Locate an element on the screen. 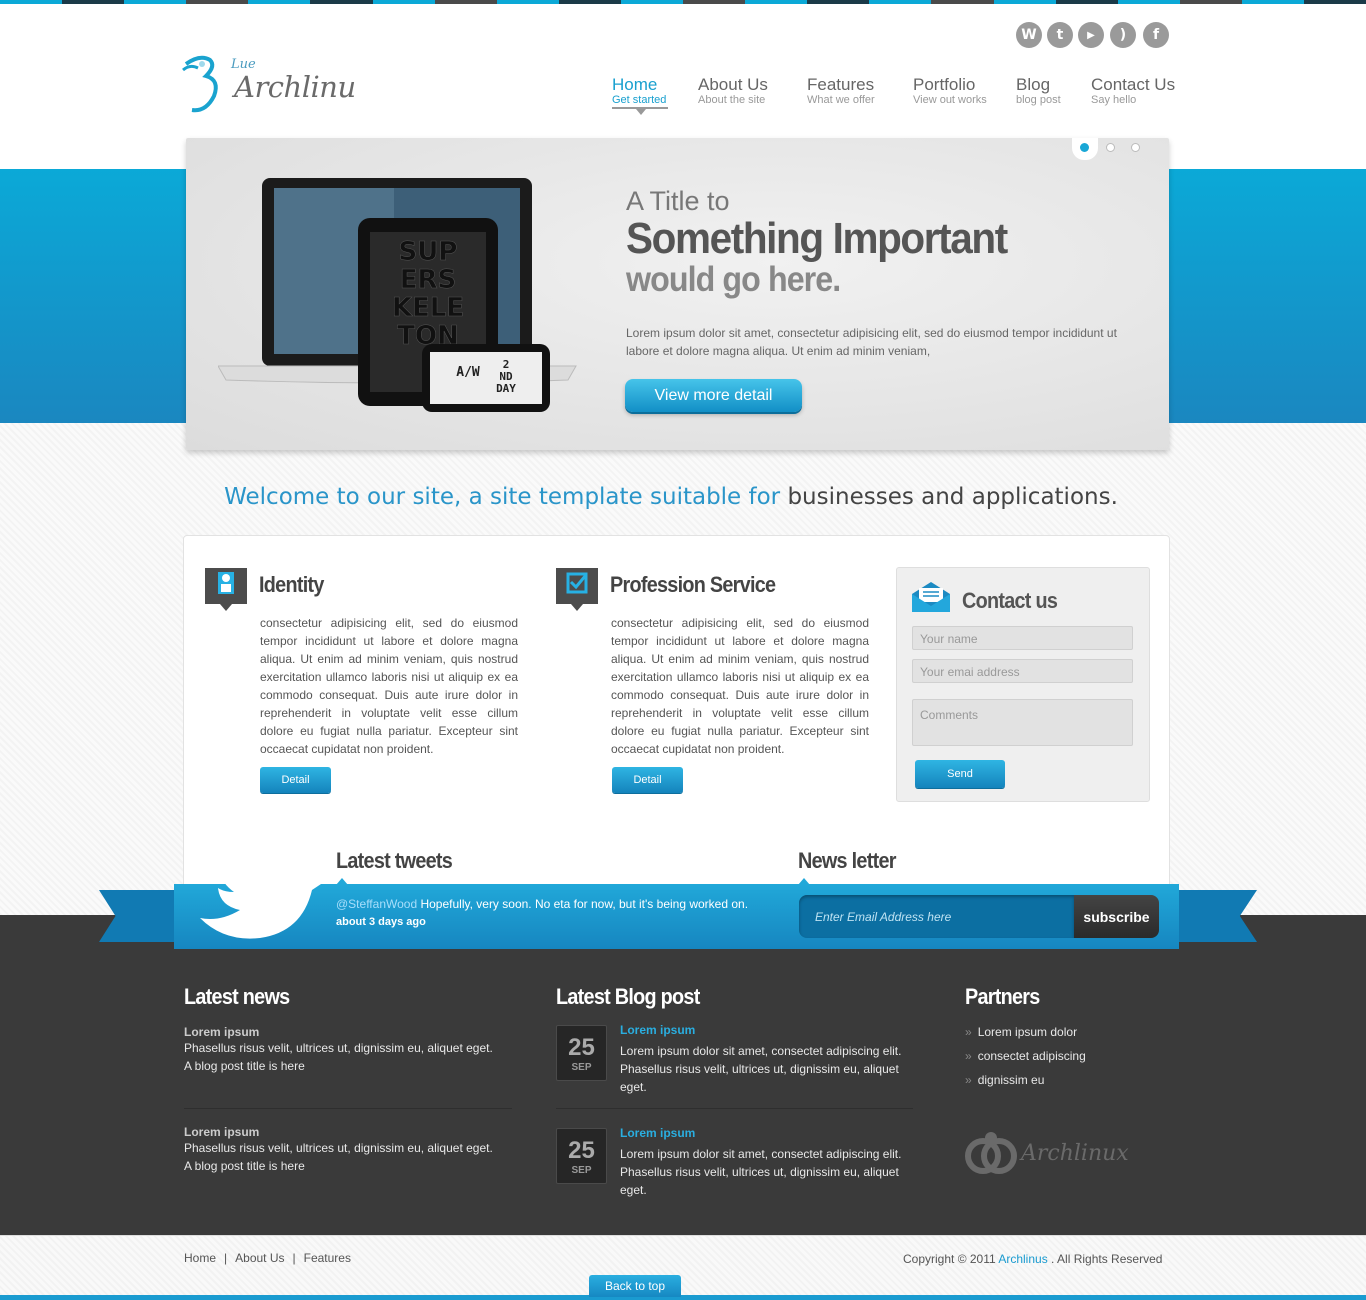  contact-title: Contact us is located at coordinates (1010, 600).